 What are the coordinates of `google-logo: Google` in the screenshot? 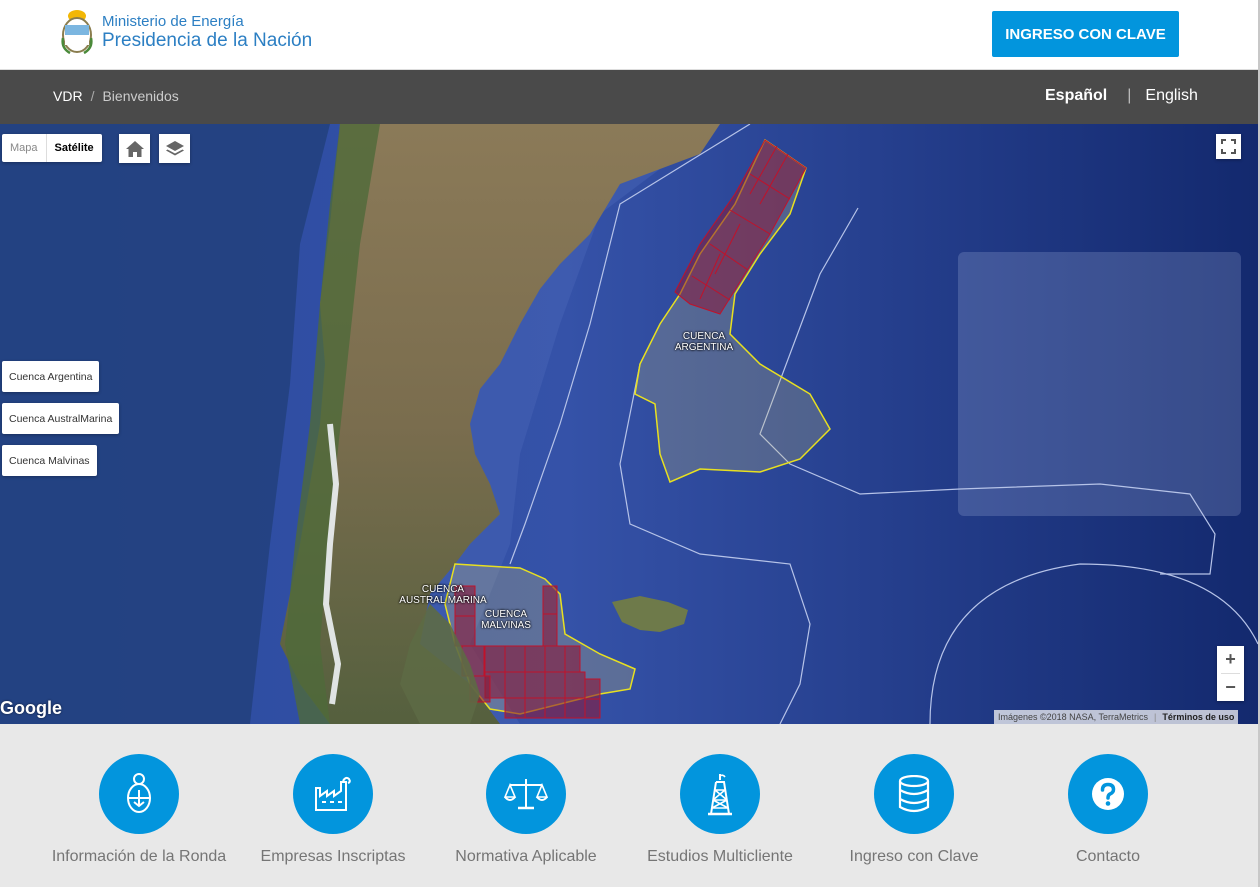 It's located at (31, 708).